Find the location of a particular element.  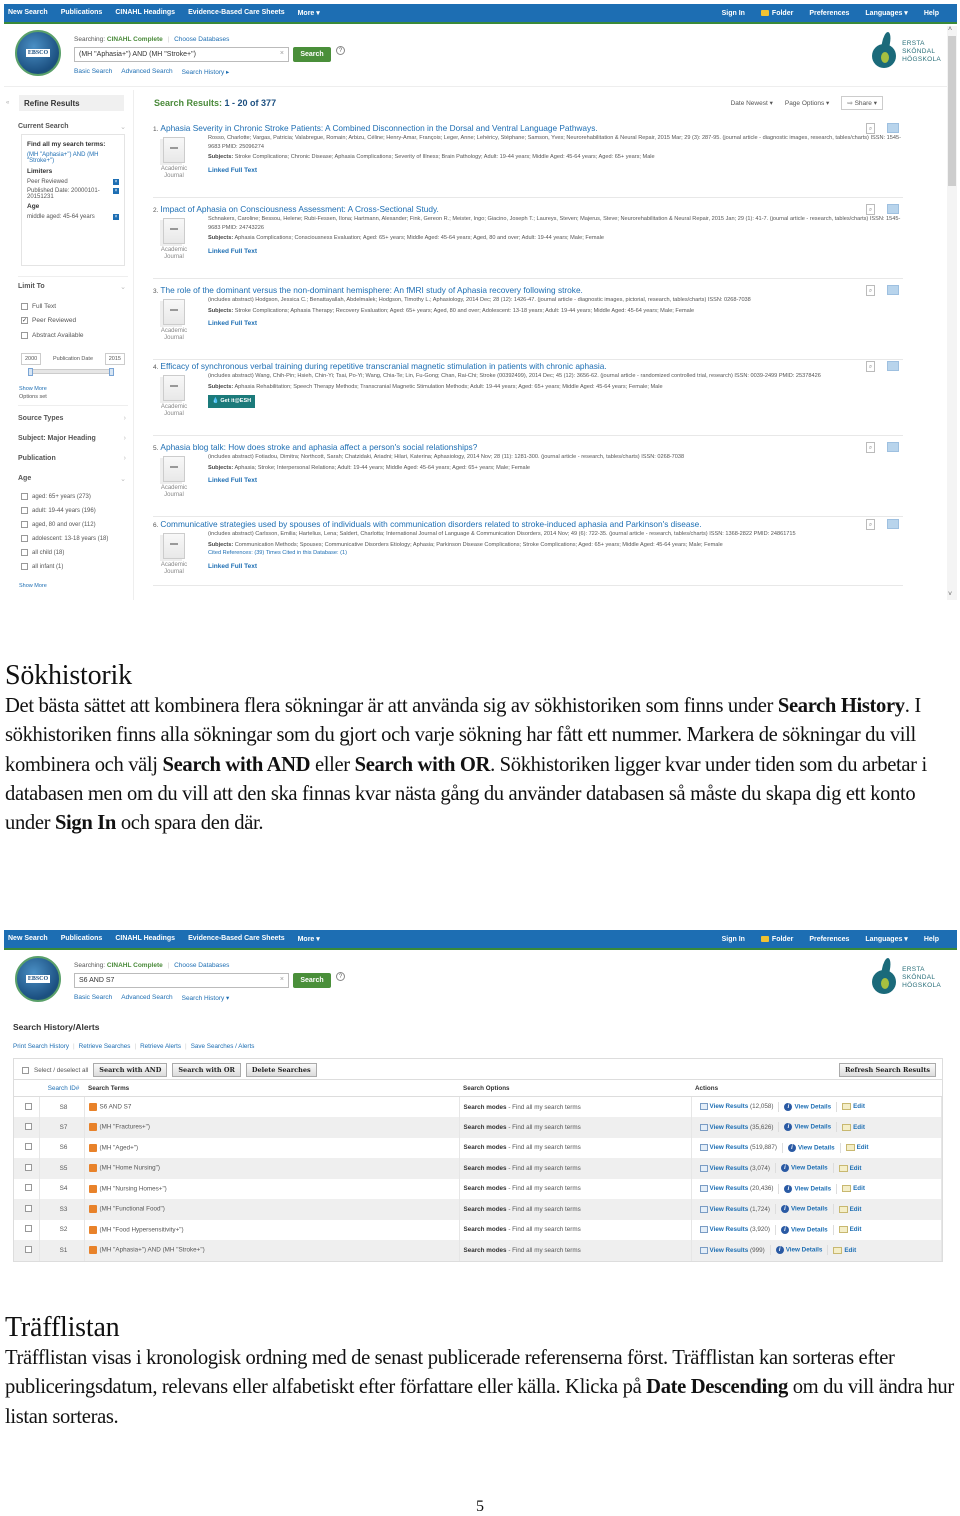

nav-sign-in: Sign In is located at coordinates (733, 939).